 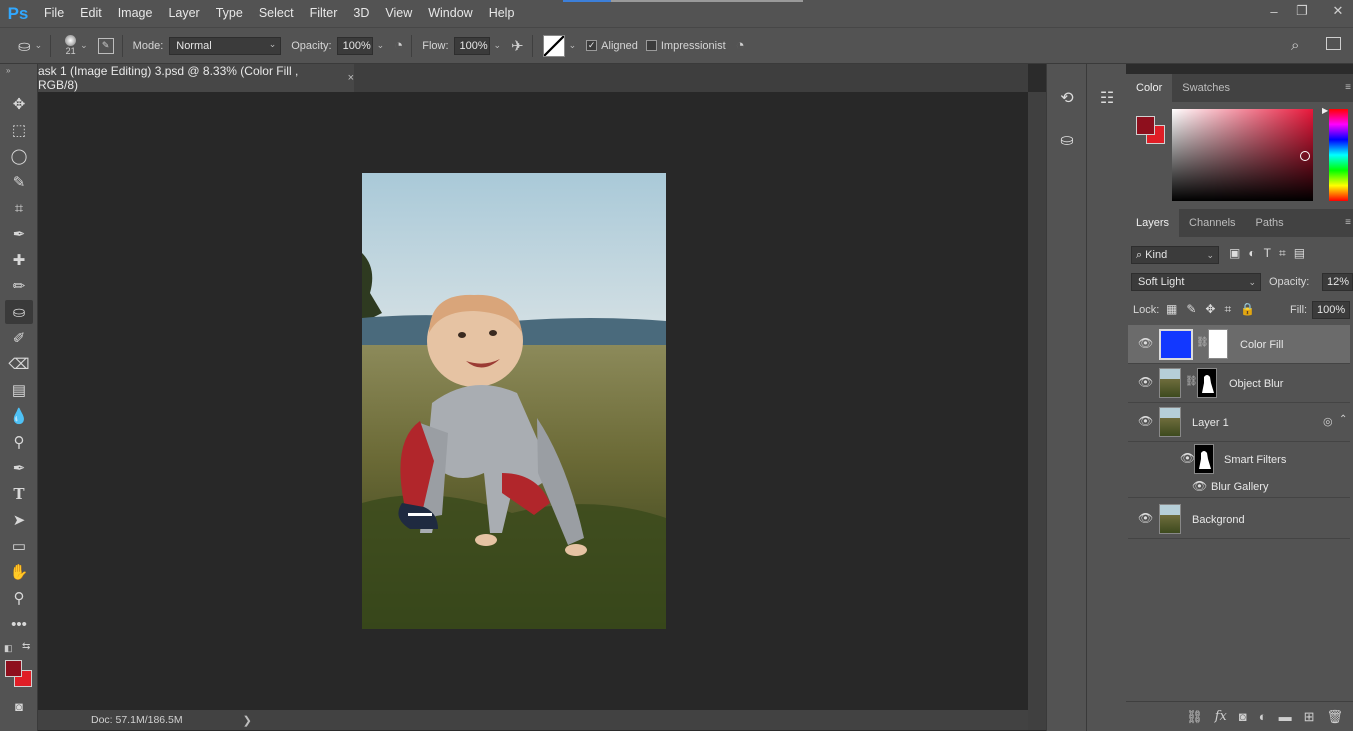 I want to click on lock-position-icon: ✥, so click(x=1210, y=309).